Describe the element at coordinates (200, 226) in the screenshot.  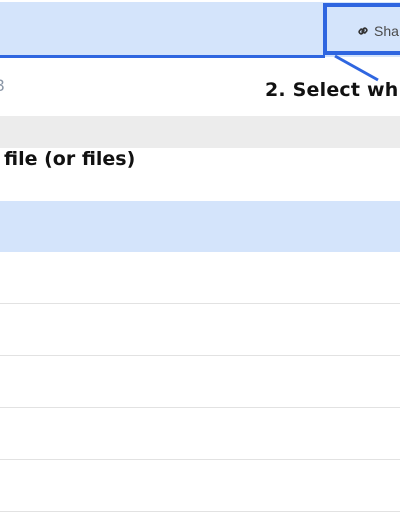
I see `selected-row` at that location.